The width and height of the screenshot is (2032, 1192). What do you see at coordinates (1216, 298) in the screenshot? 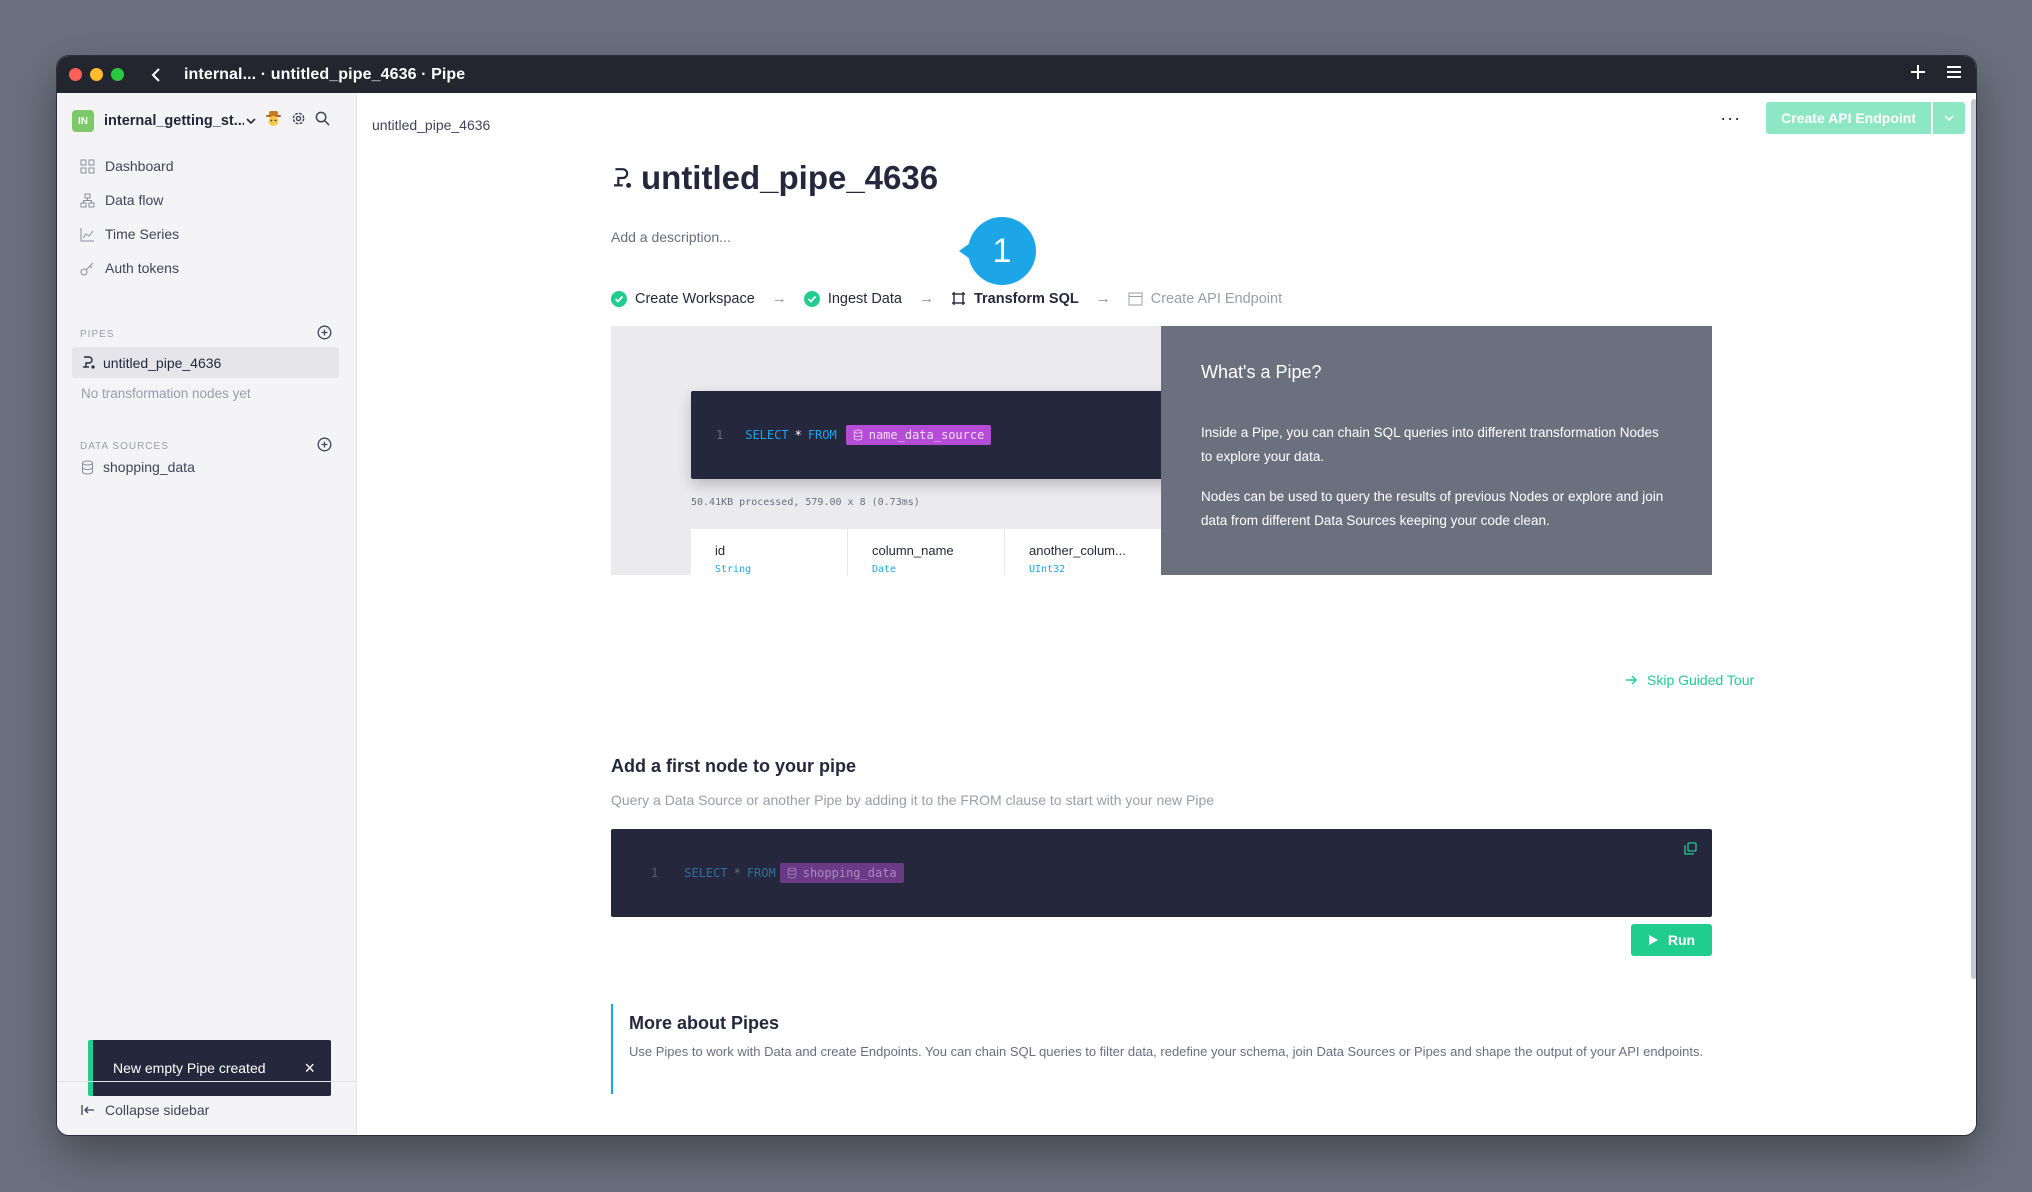
I see `step-label: Create API Endpoint` at bounding box center [1216, 298].